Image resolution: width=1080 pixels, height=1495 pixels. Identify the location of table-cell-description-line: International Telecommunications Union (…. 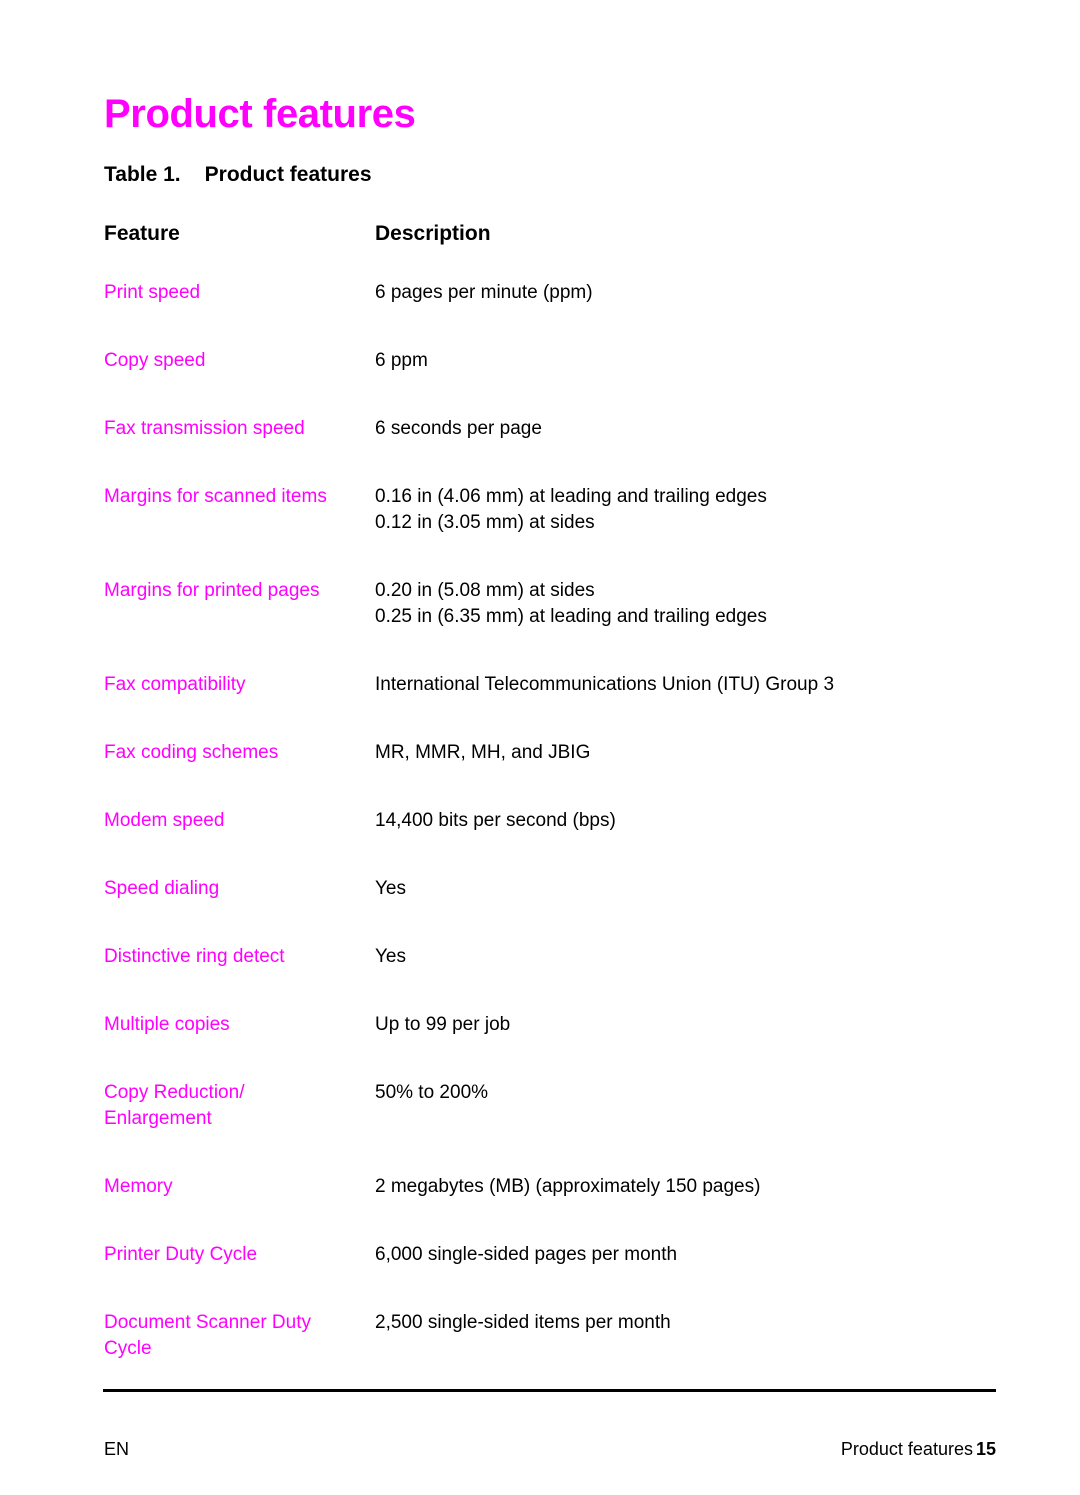
(605, 684).